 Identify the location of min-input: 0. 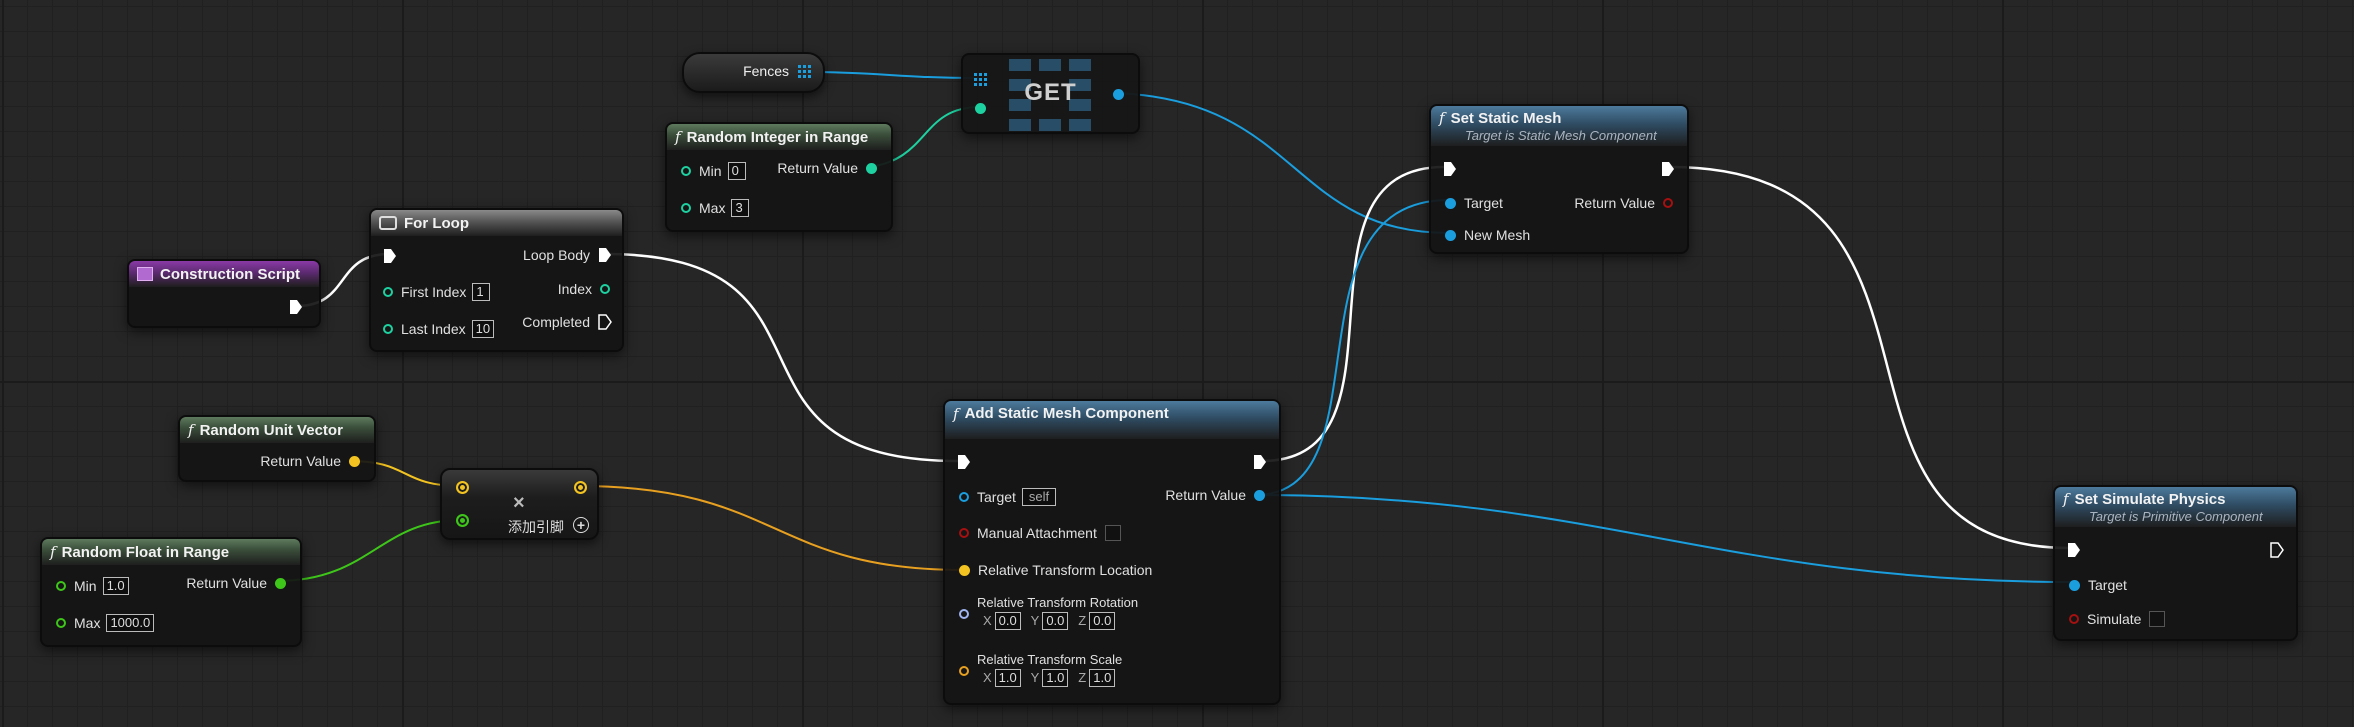
(736, 171).